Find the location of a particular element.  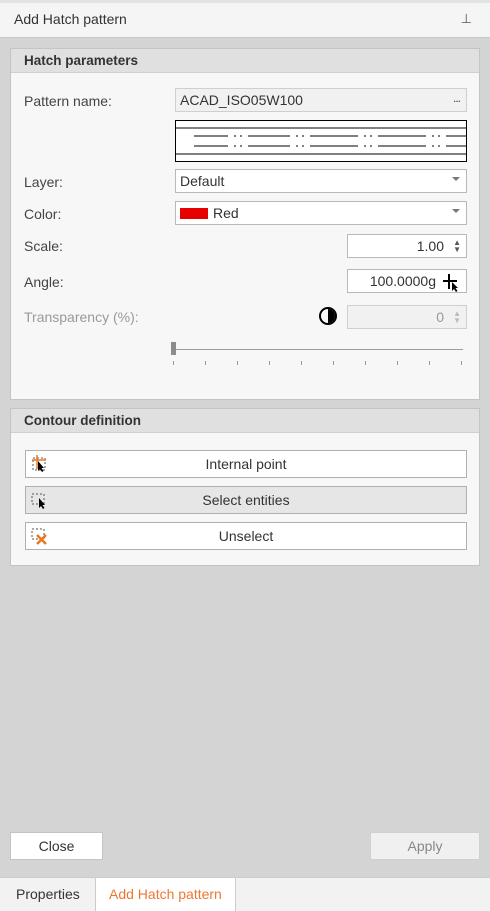

angle-value: 100.0000g is located at coordinates (402, 281).